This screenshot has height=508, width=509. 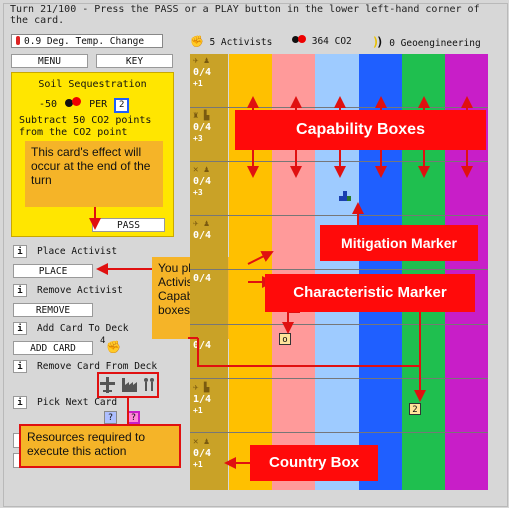 I want to click on mitigation-marker-callout: Mitigation Marker, so click(x=399, y=243).